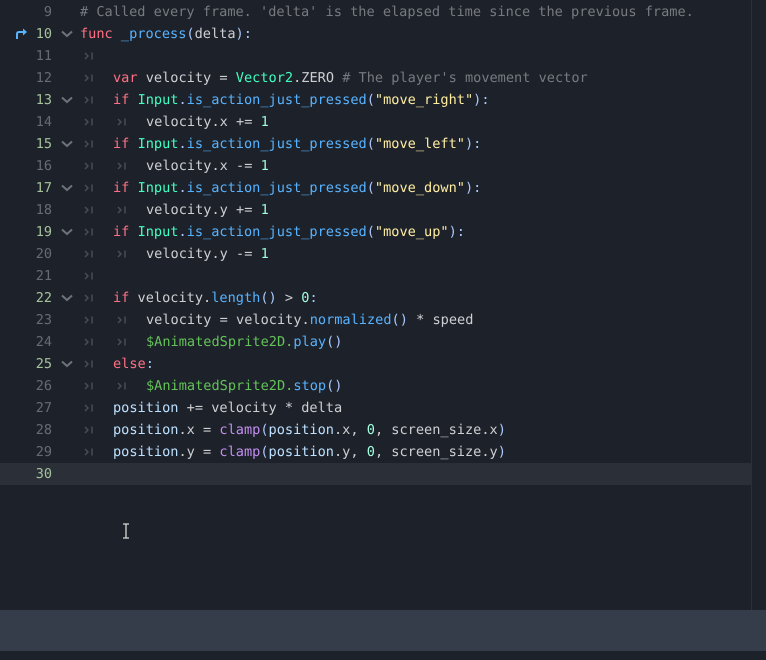  What do you see at coordinates (43, 298) in the screenshot?
I see `line-number: 22` at bounding box center [43, 298].